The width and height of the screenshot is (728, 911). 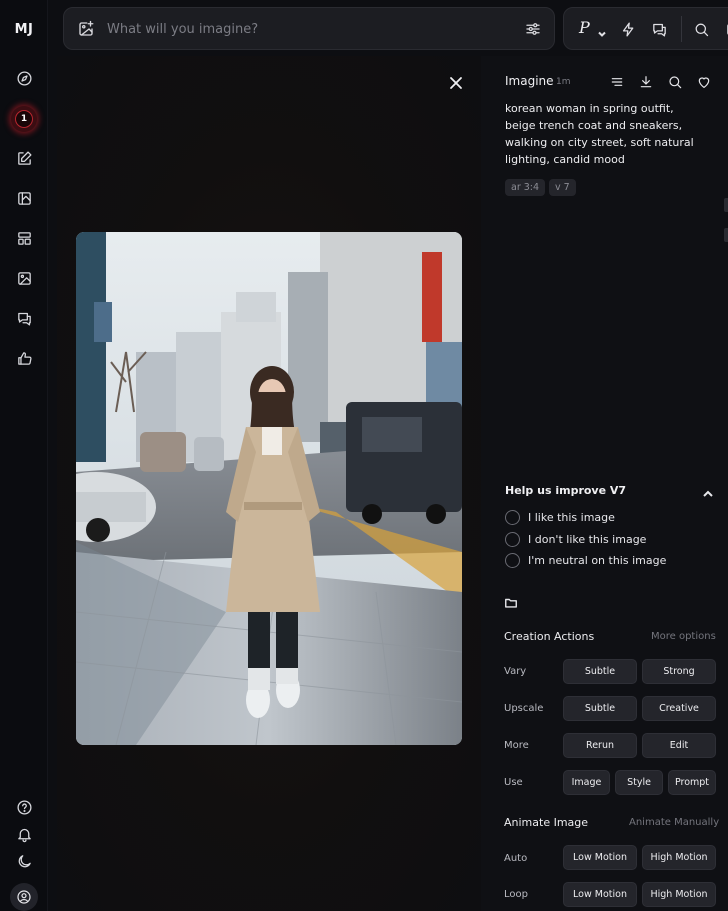 I want to click on edit-button: Edit, so click(x=679, y=745).